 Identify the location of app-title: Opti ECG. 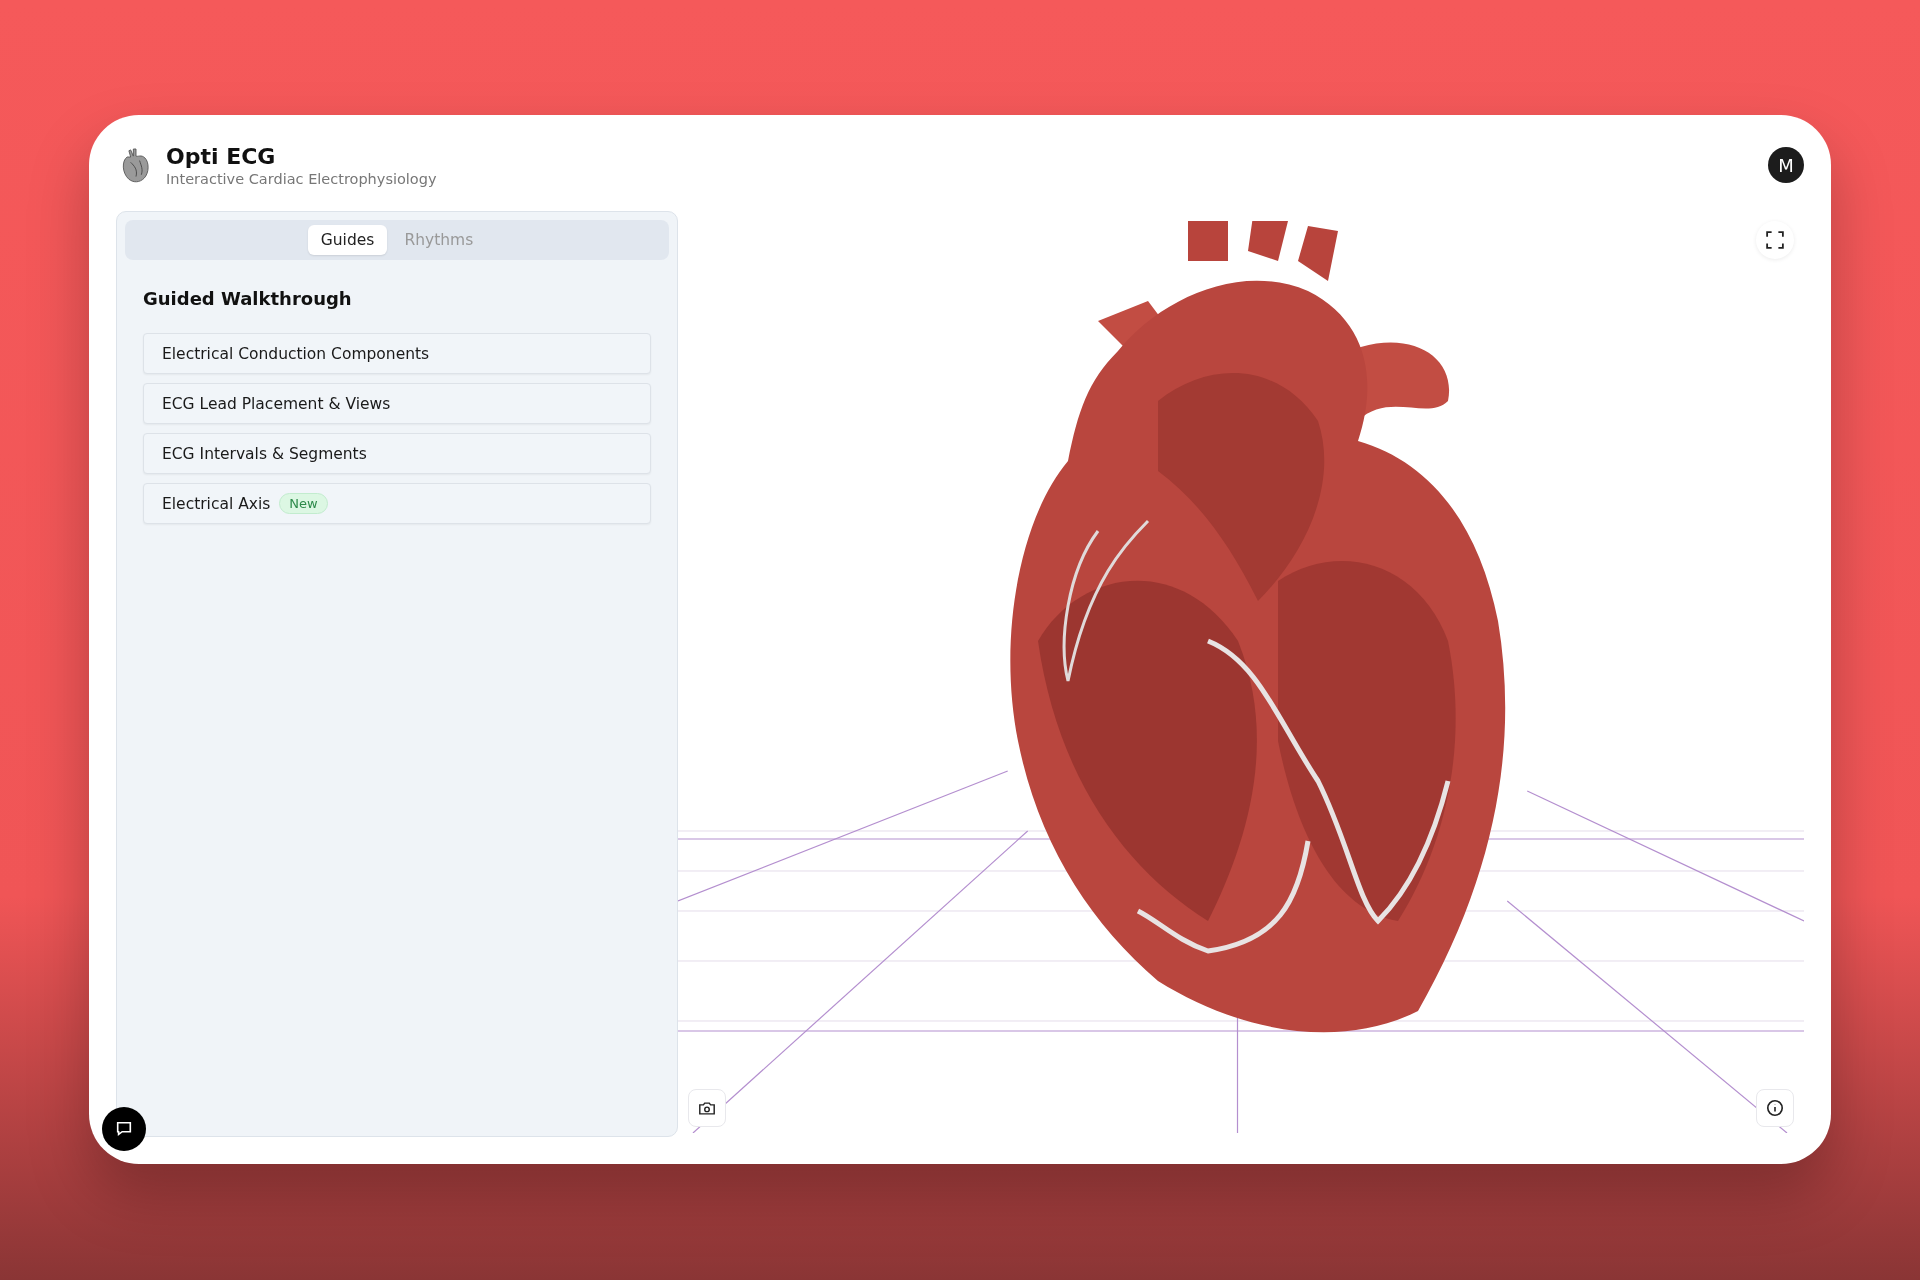
(221, 156).